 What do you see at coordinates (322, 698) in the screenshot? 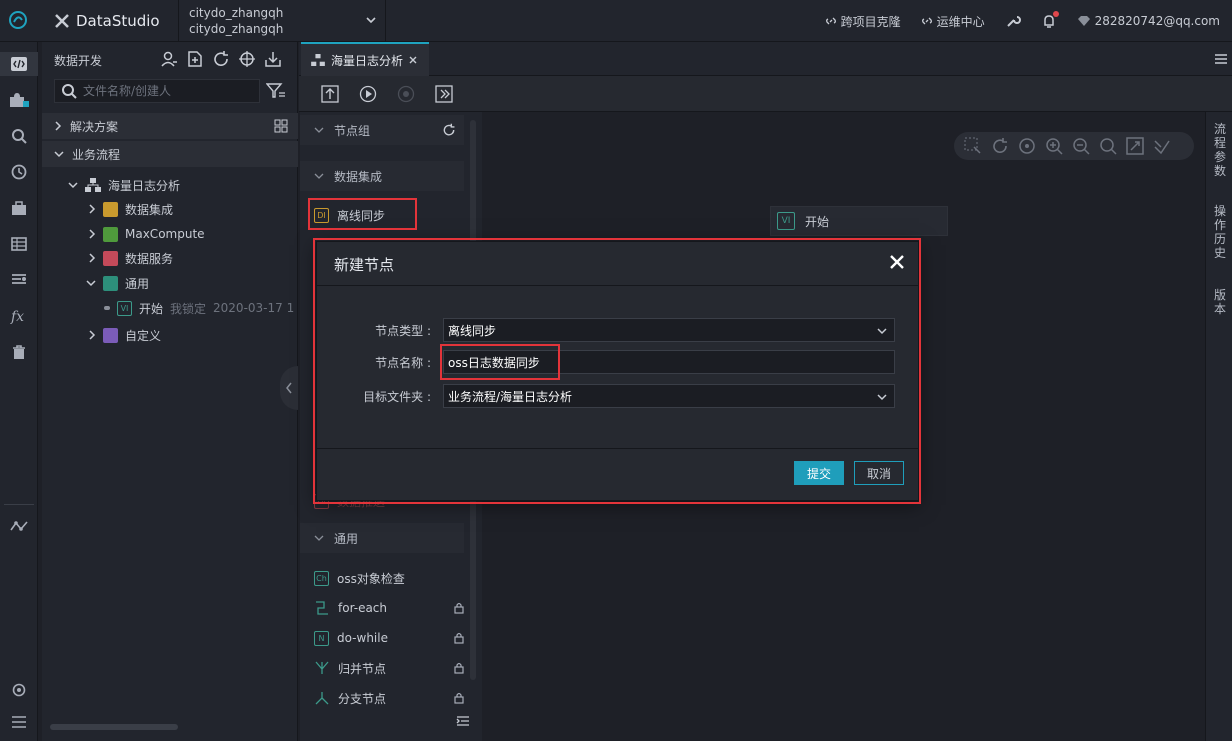
I see `branch-icon` at bounding box center [322, 698].